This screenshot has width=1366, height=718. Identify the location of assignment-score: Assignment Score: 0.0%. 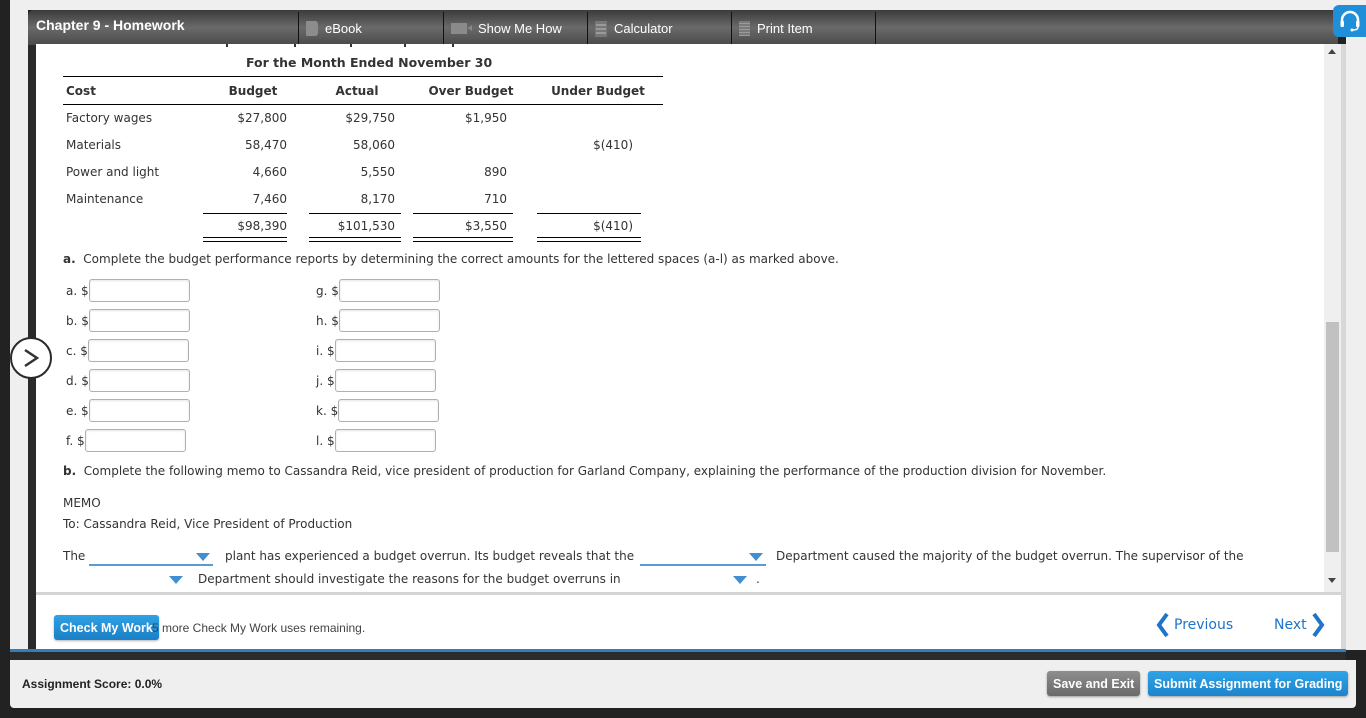
(92, 684).